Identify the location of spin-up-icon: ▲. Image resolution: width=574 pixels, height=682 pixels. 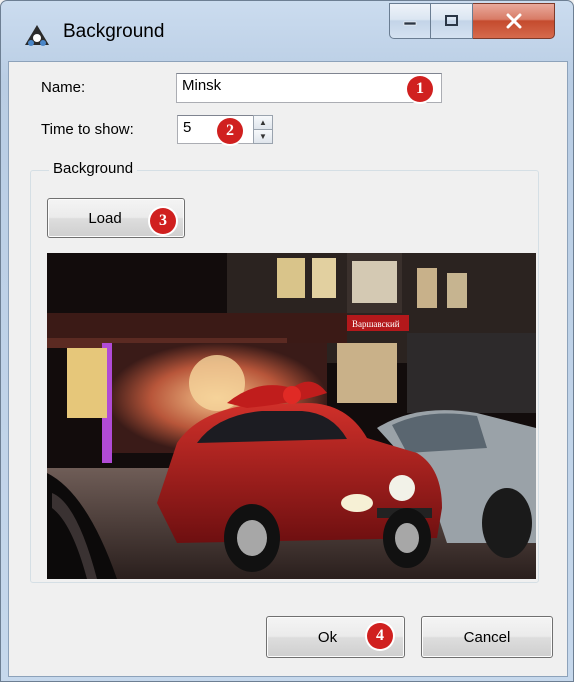
(263, 122).